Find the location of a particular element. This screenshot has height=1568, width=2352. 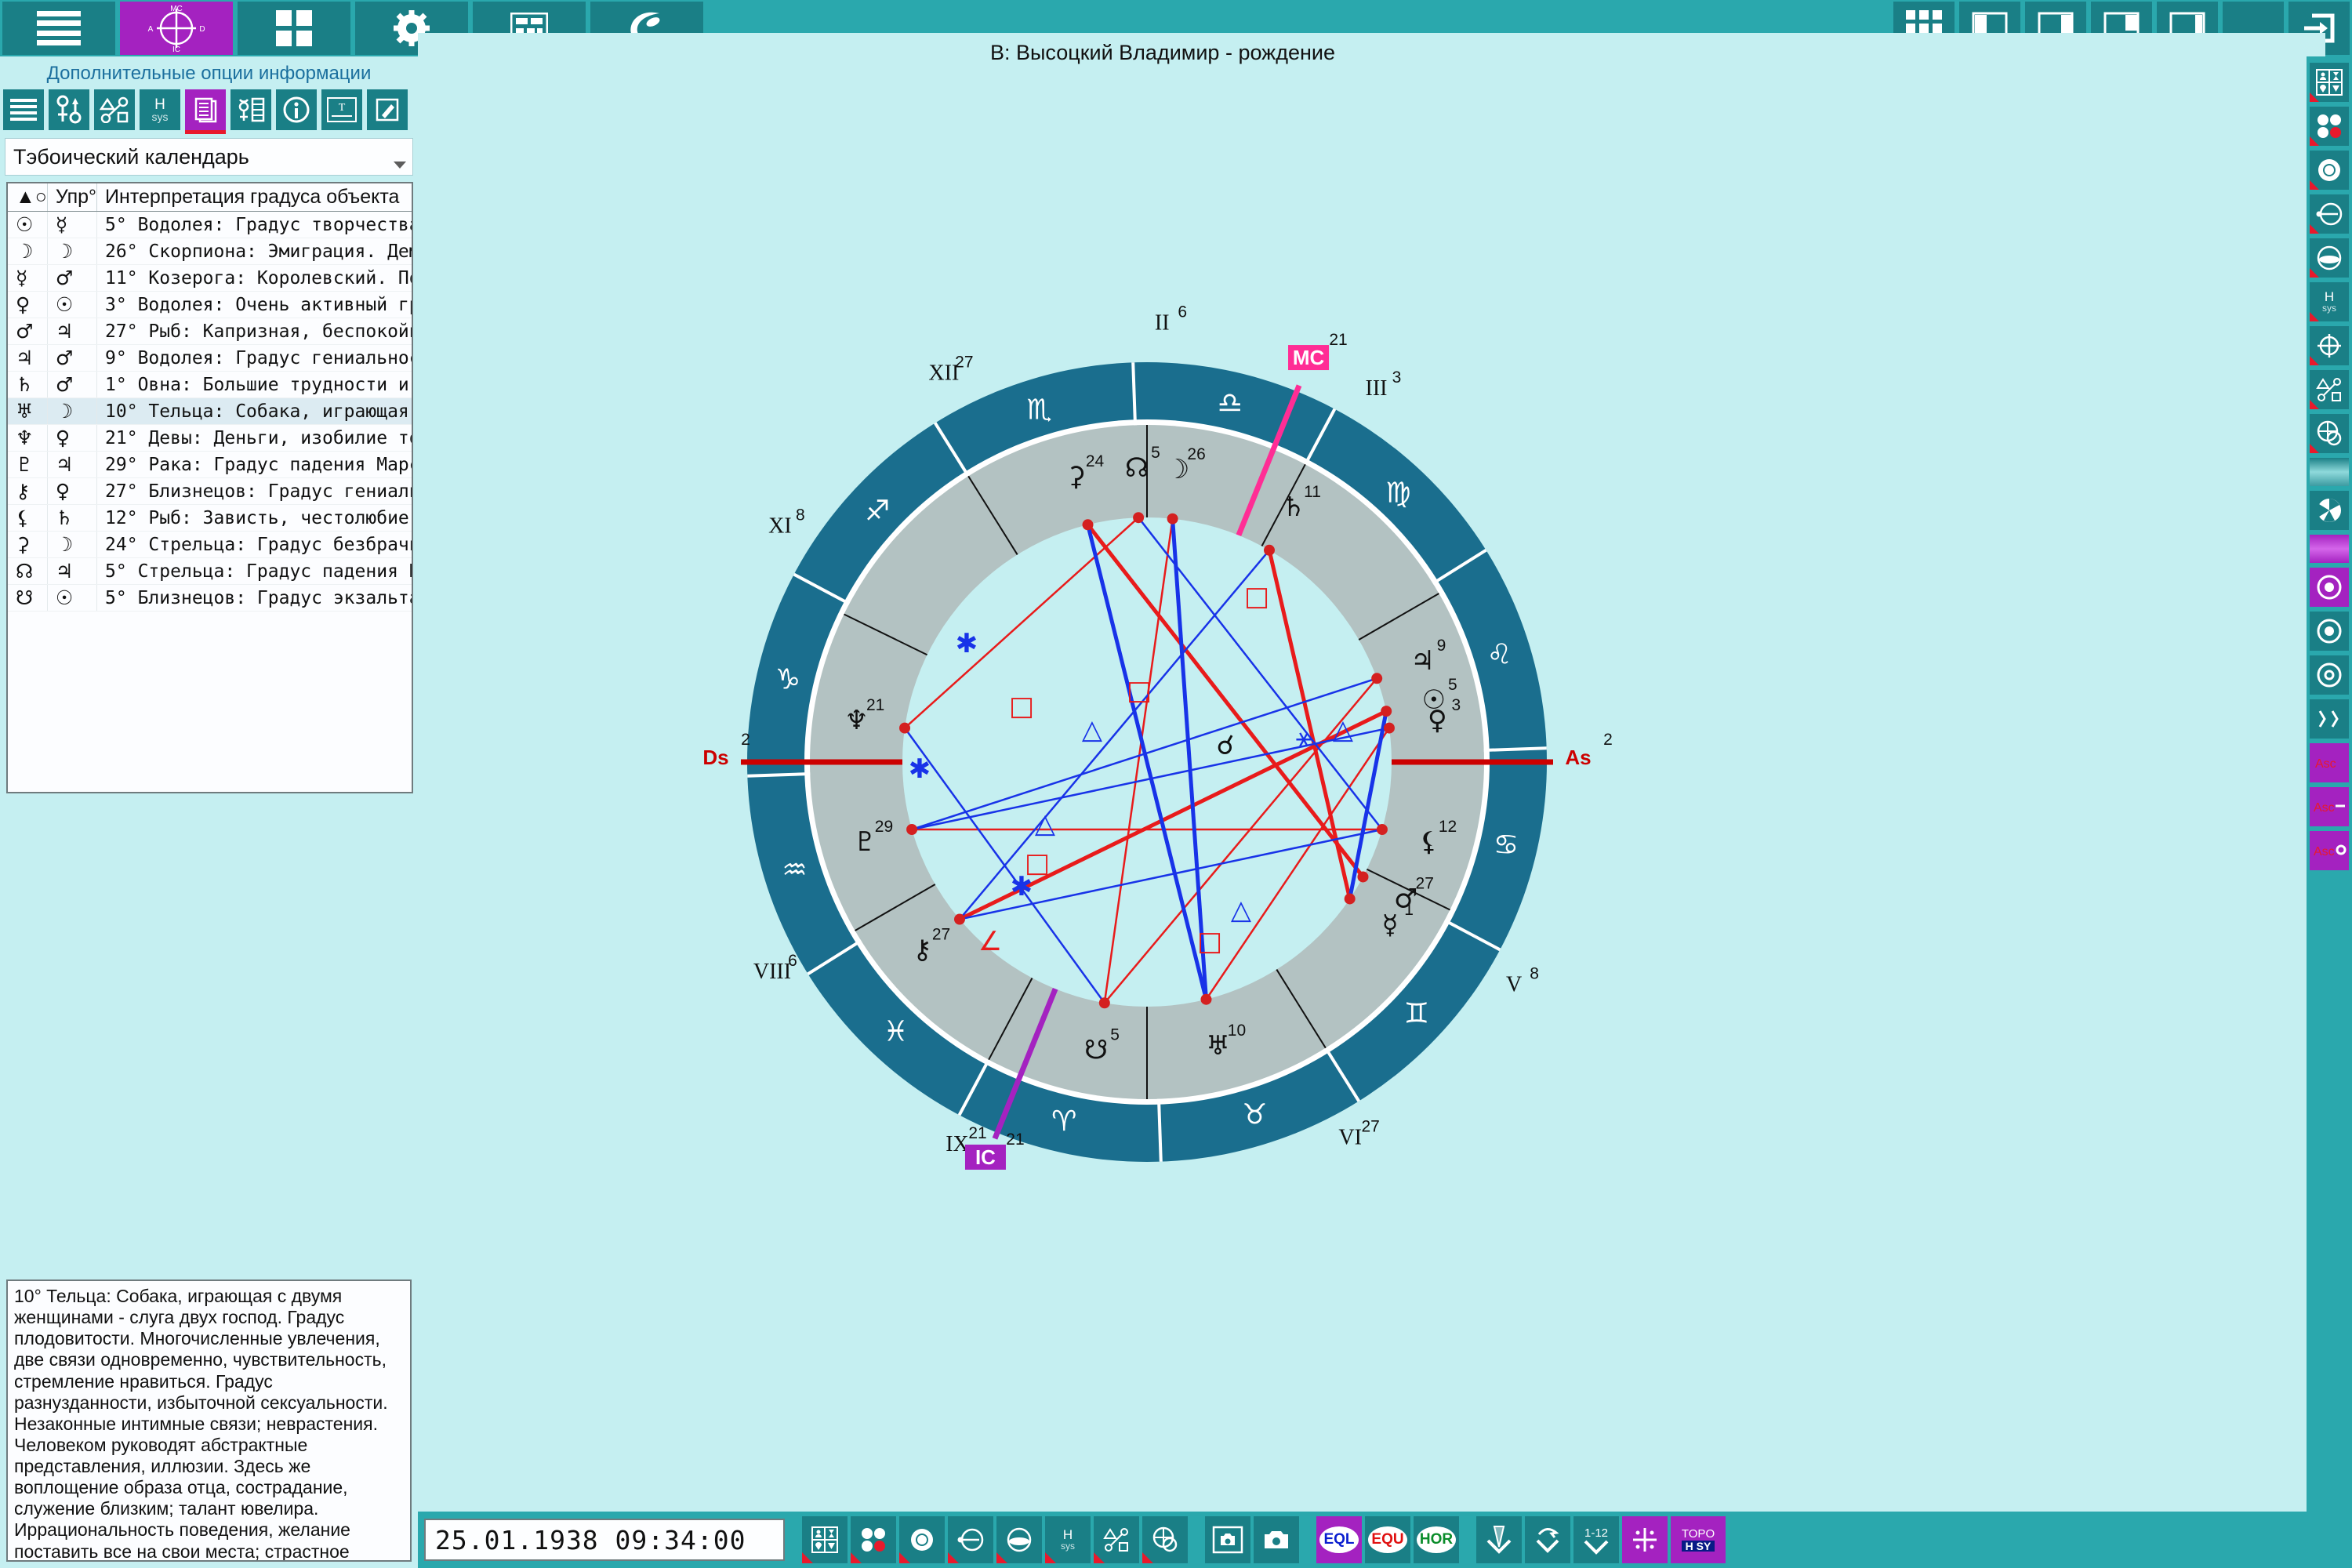

ring-icon is located at coordinates (922, 1540).